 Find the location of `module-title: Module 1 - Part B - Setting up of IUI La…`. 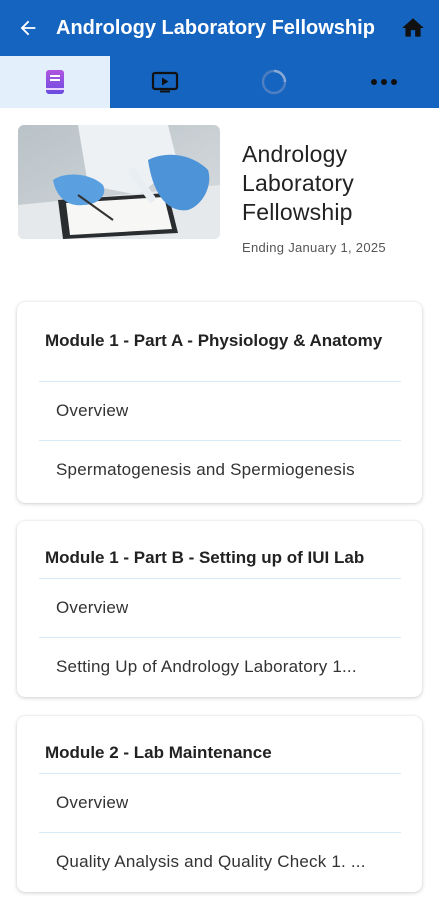

module-title: Module 1 - Part B - Setting up of IUI La… is located at coordinates (219, 549).